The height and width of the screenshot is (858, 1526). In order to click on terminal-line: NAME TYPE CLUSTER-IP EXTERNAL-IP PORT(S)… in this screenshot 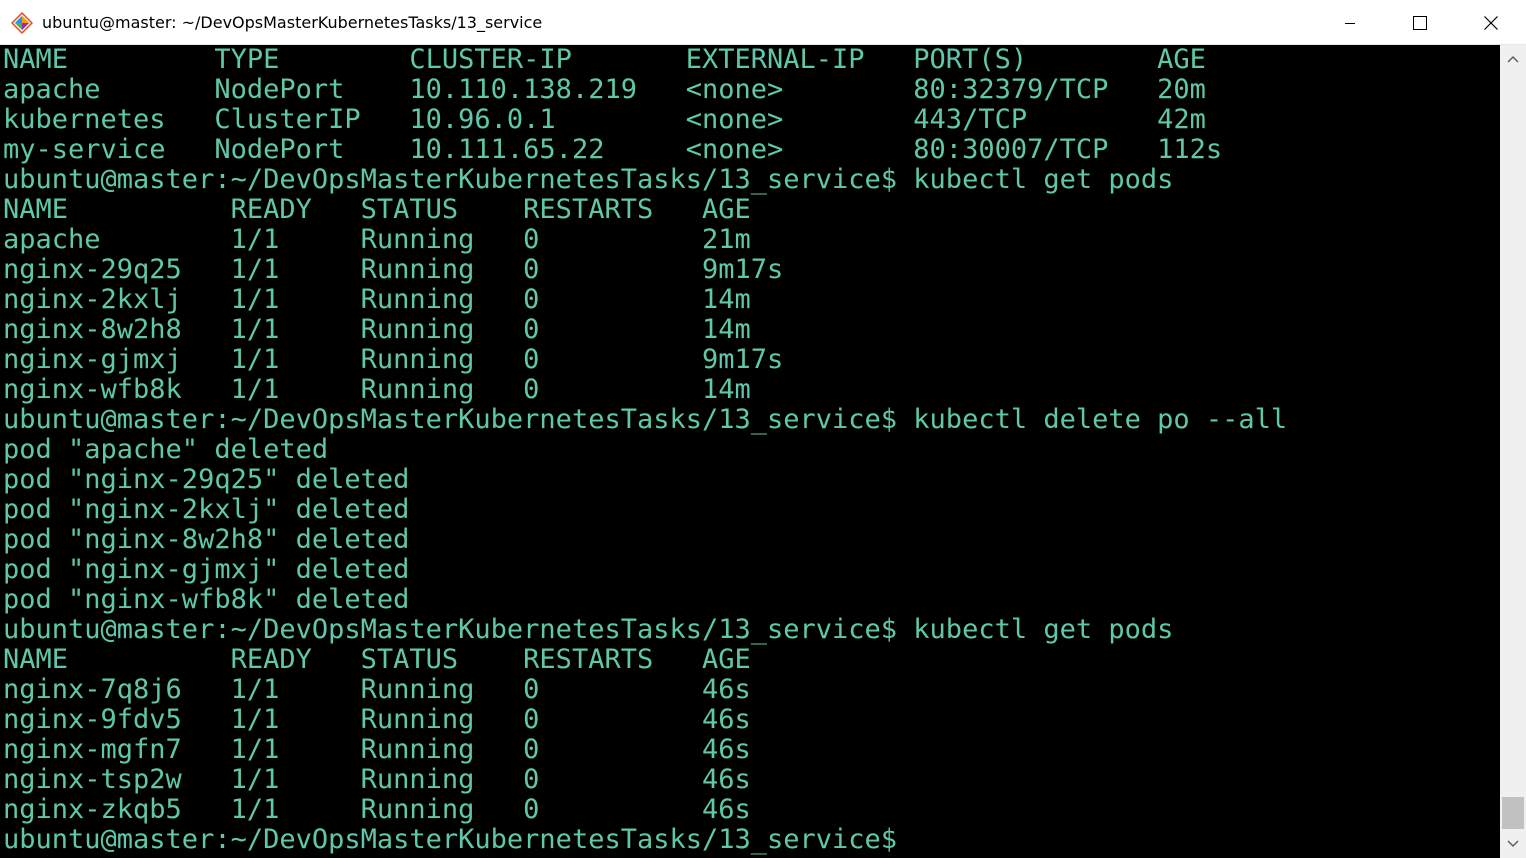, I will do `click(604, 60)`.